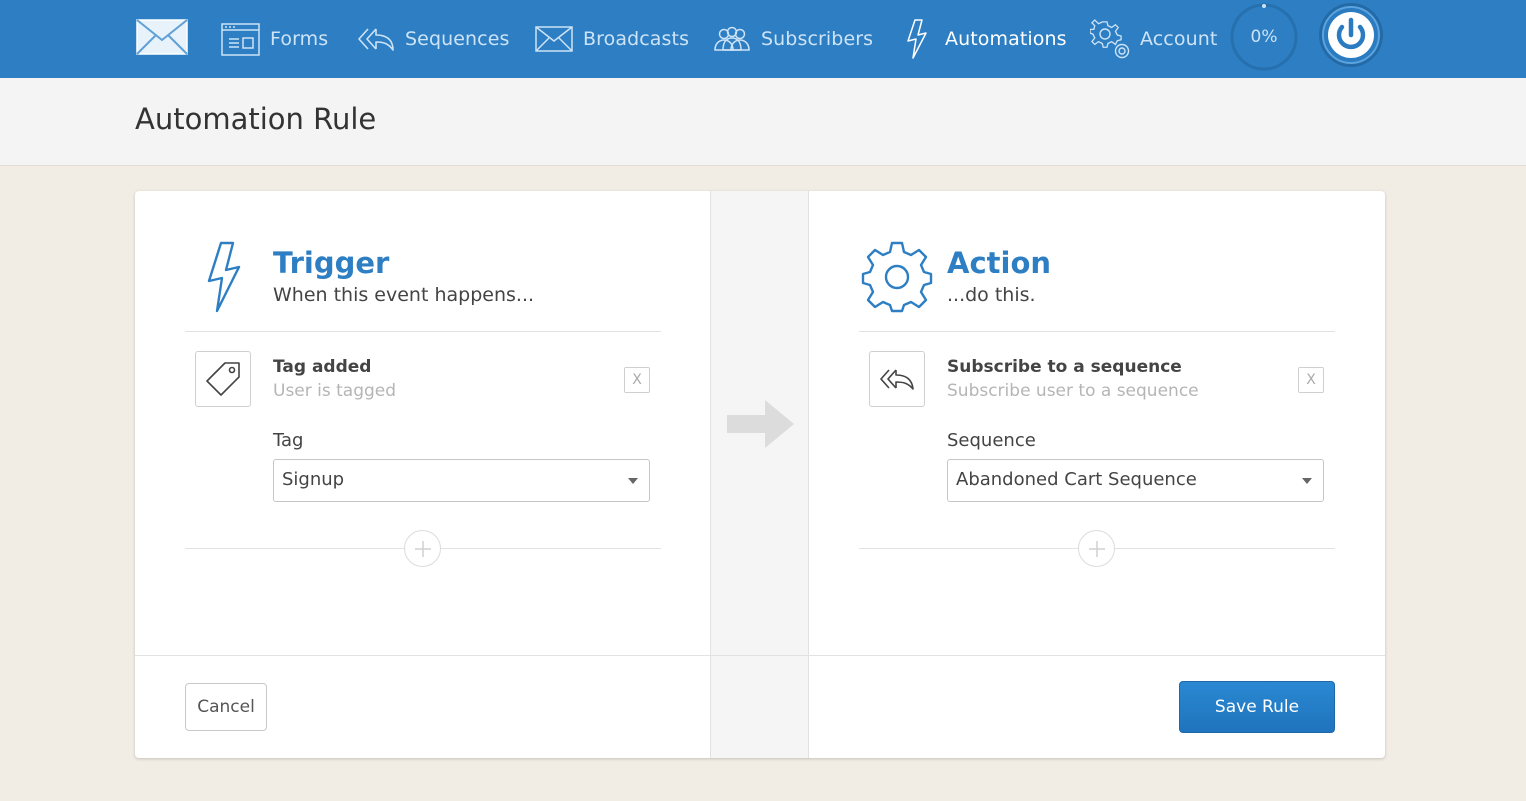 This screenshot has height=801, width=1526. What do you see at coordinates (991, 440) in the screenshot?
I see `sequence-field-label: Sequence` at bounding box center [991, 440].